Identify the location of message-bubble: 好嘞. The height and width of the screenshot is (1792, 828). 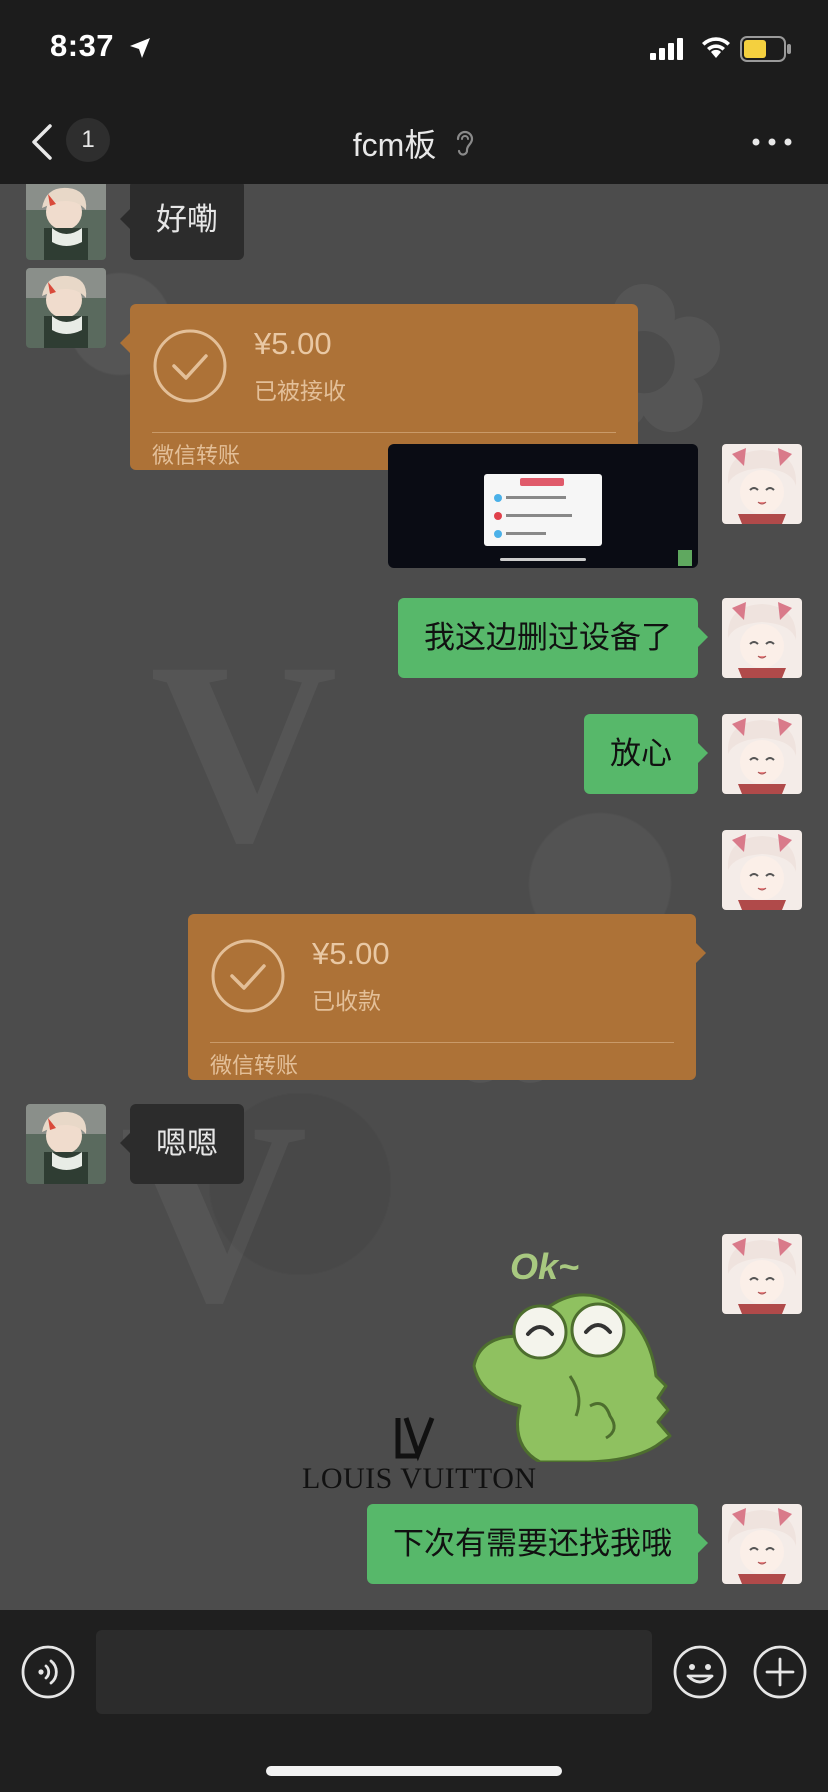
(182, 222).